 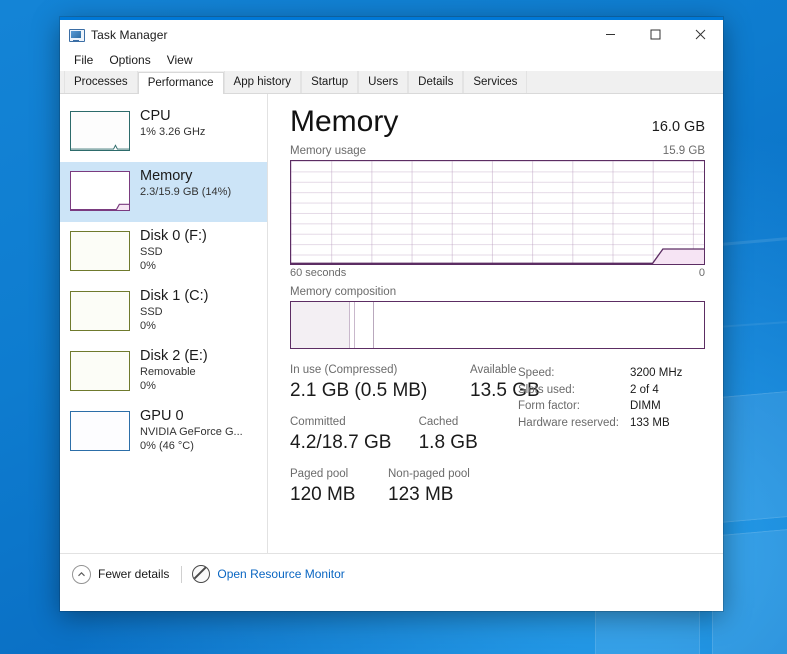 I want to click on stat-label-cached: Cached, so click(x=438, y=422).